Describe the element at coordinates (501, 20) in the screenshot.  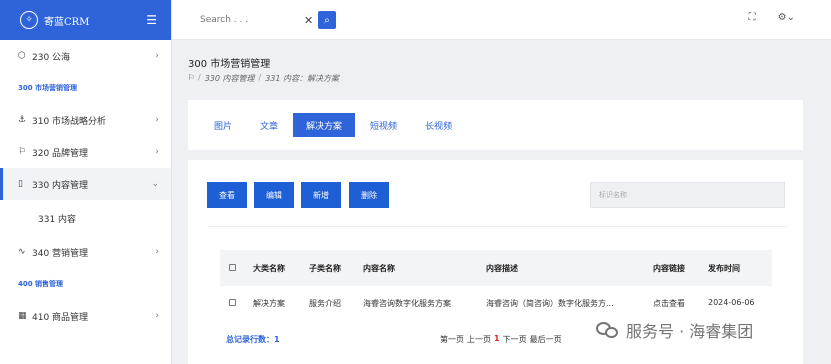
I see `topbar: ✕ ⌕ ⛶ ⚙⌄` at that location.